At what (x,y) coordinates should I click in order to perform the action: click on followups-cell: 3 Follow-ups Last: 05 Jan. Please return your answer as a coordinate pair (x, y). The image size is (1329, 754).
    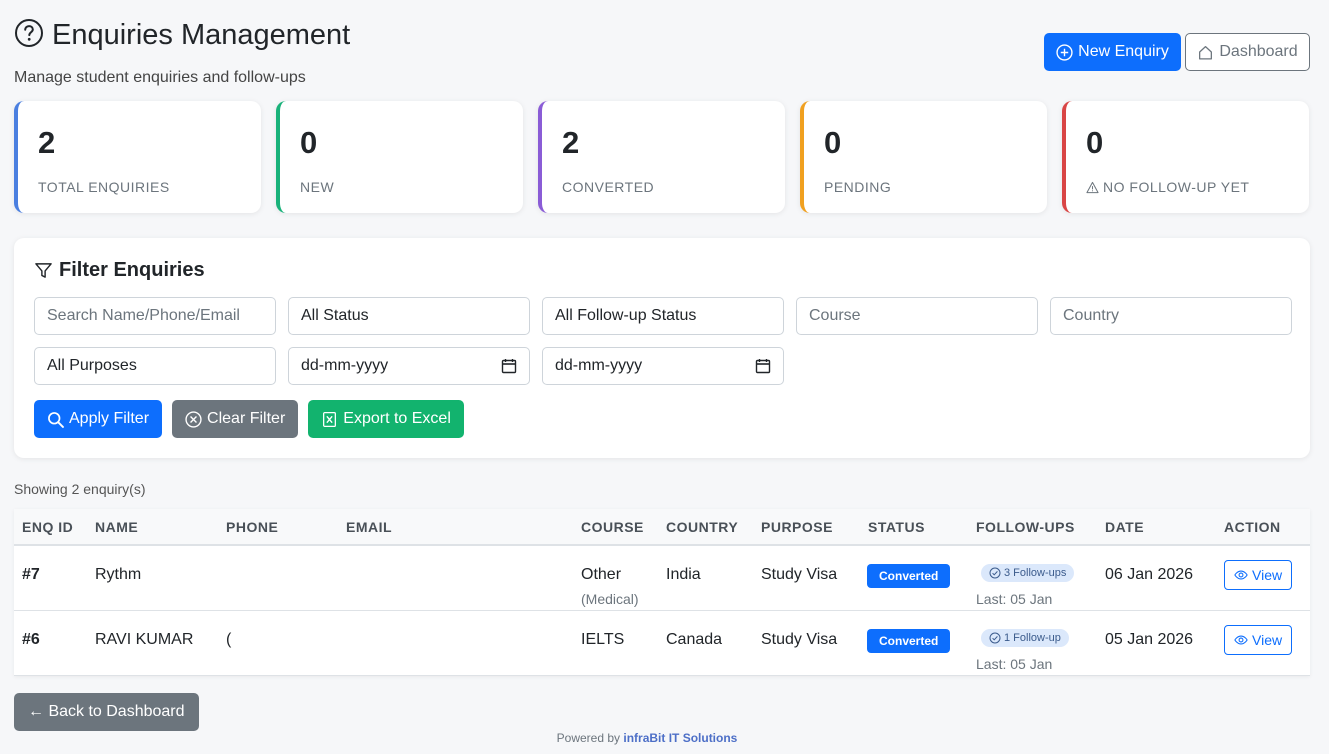
    Looking at the image, I should click on (1025, 585).